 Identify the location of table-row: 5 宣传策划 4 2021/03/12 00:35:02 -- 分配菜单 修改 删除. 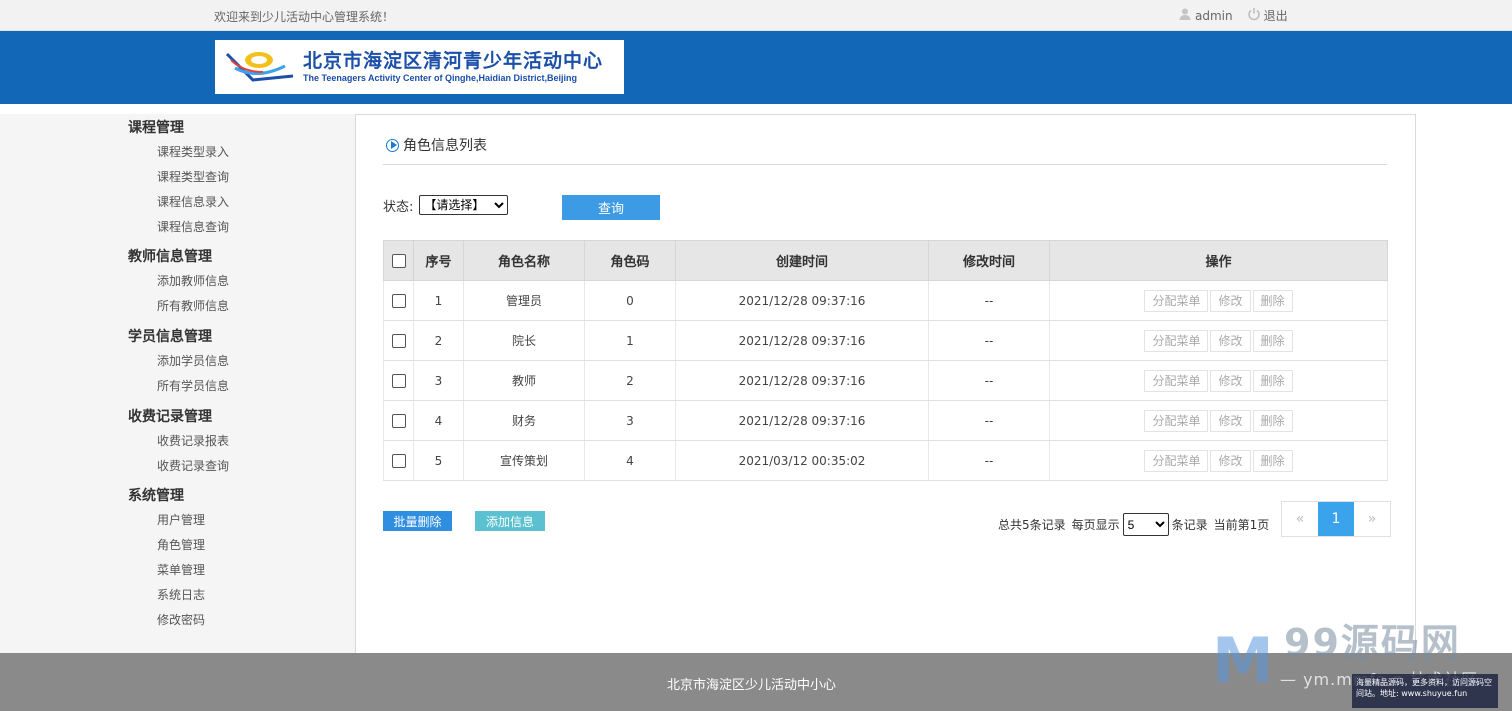
(885, 460).